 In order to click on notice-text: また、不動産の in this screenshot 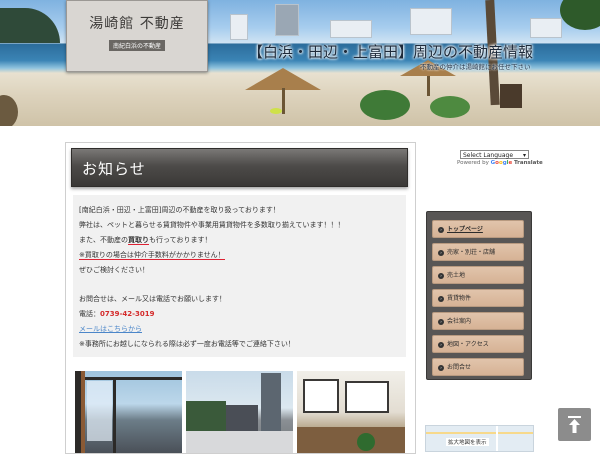, I will do `click(103, 240)`.